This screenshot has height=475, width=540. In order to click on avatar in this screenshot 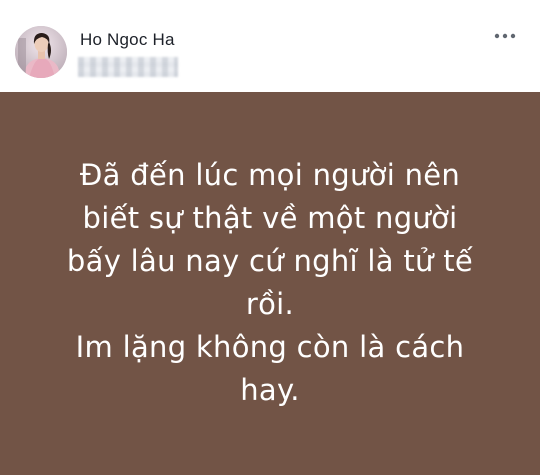, I will do `click(41, 52)`.